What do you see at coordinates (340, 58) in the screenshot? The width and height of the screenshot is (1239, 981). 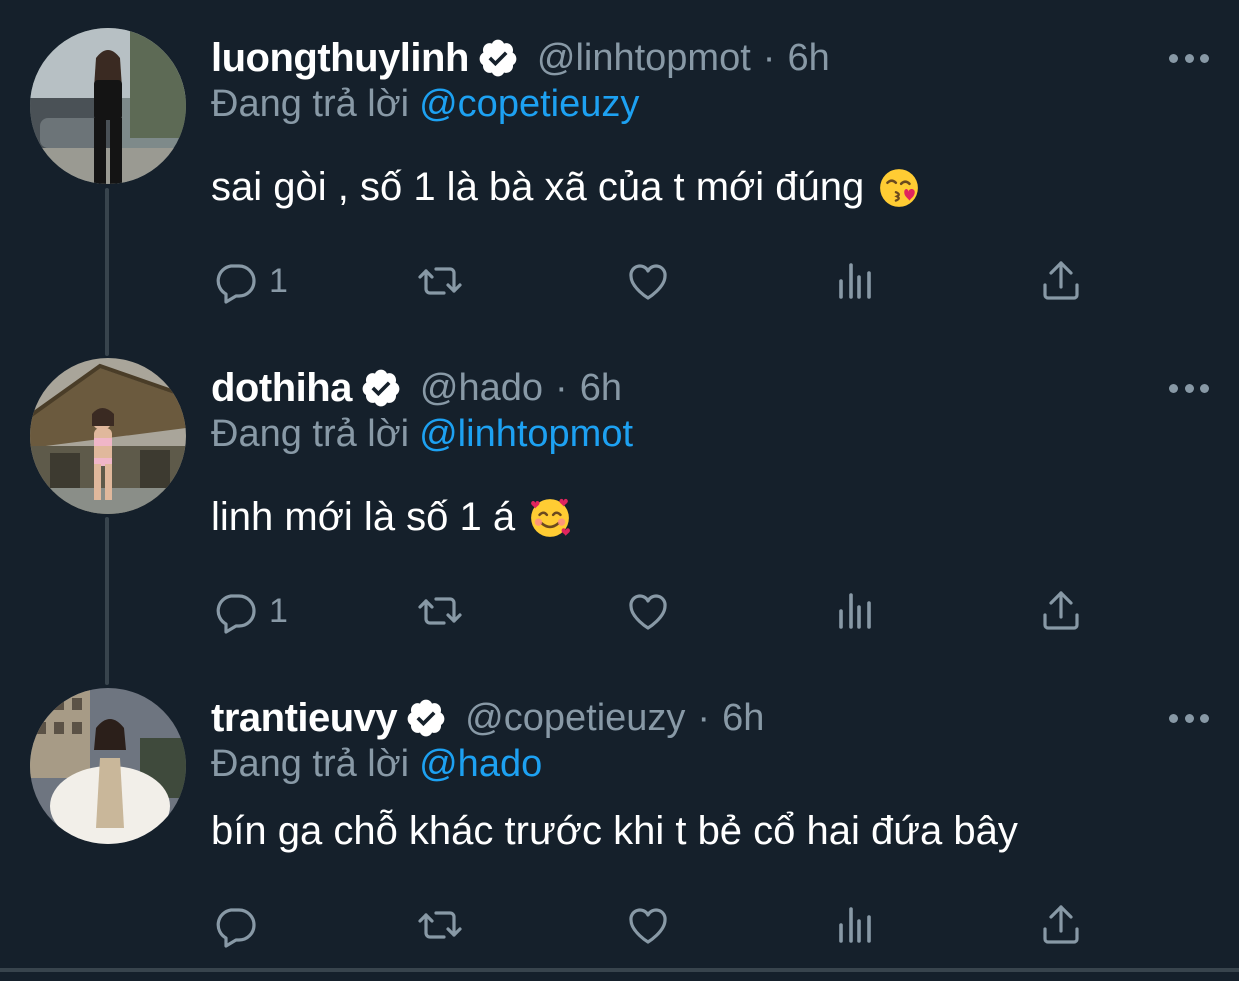 I see `display-name: luongthuylinh` at bounding box center [340, 58].